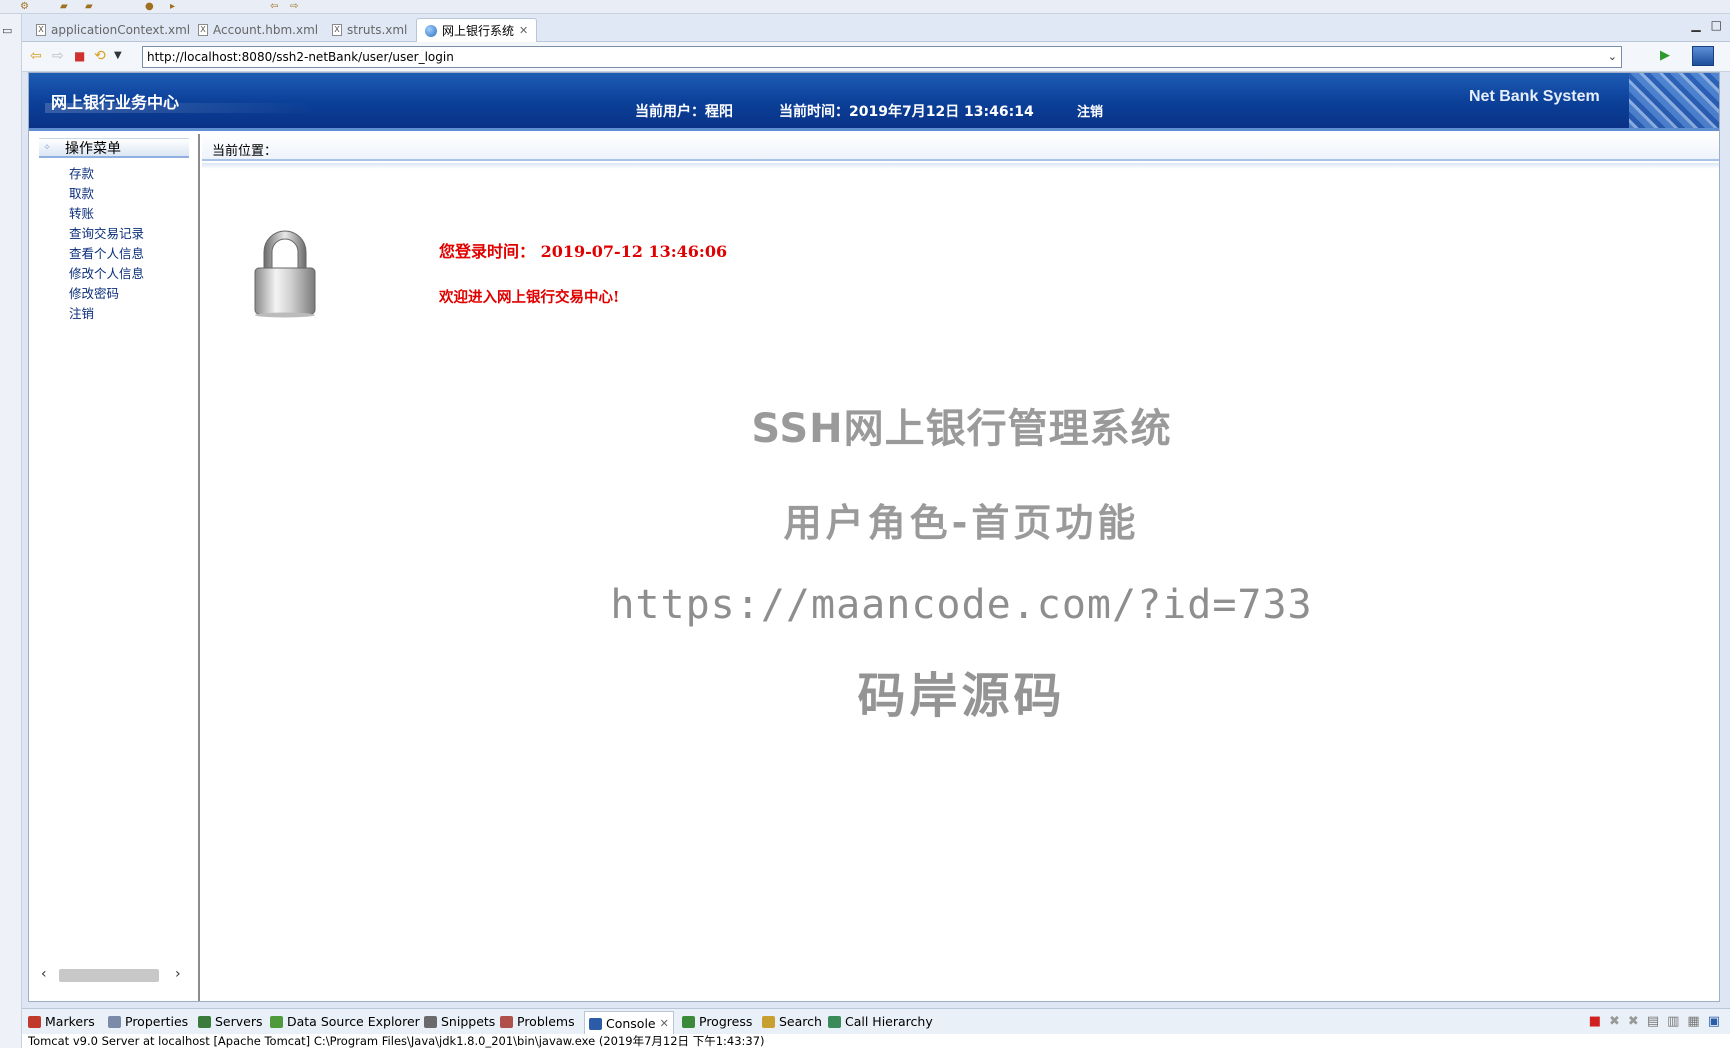 The height and width of the screenshot is (1048, 1730). I want to click on watermark-title: SSH网上银行管理系统, so click(961, 429).